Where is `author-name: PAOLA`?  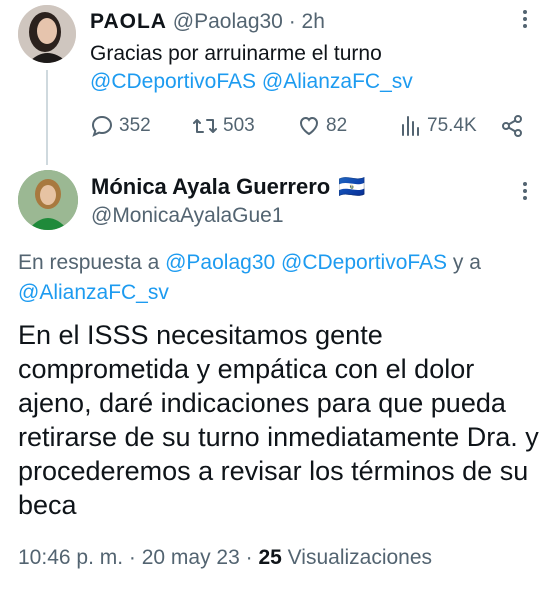
author-name: PAOLA is located at coordinates (128, 21).